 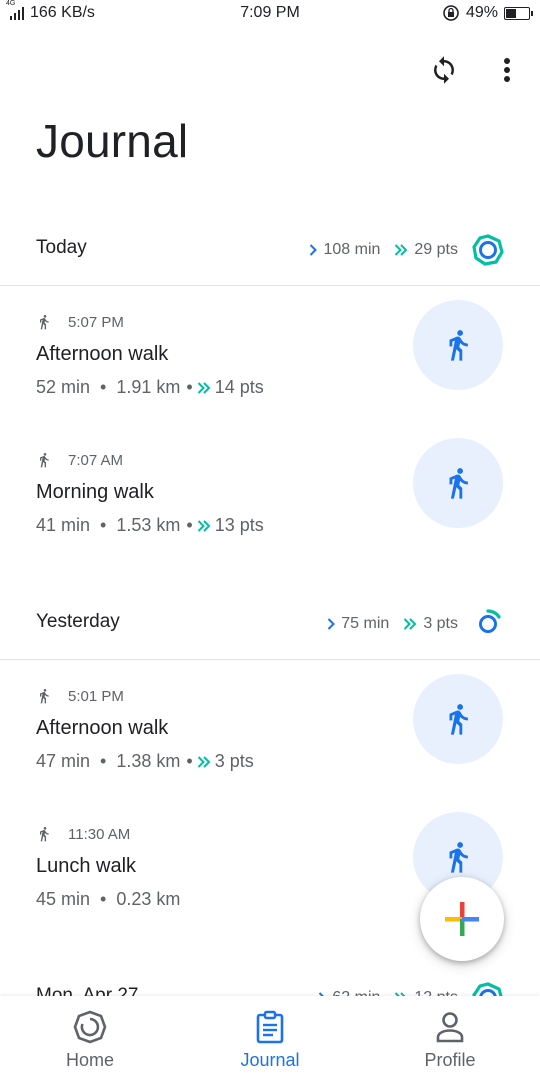 I want to click on heart-points-value: 29 pts, so click(x=436, y=249).